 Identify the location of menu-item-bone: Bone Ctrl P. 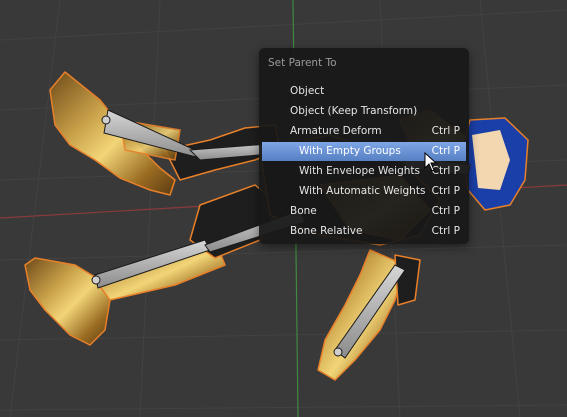
(364, 211).